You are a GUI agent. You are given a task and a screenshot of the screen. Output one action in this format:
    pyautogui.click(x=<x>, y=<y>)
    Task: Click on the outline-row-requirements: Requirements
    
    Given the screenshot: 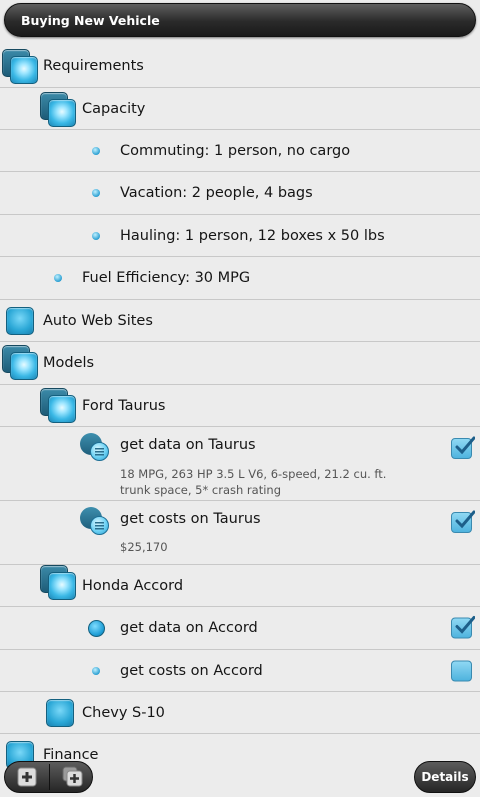 What is the action you would take?
    pyautogui.click(x=240, y=66)
    